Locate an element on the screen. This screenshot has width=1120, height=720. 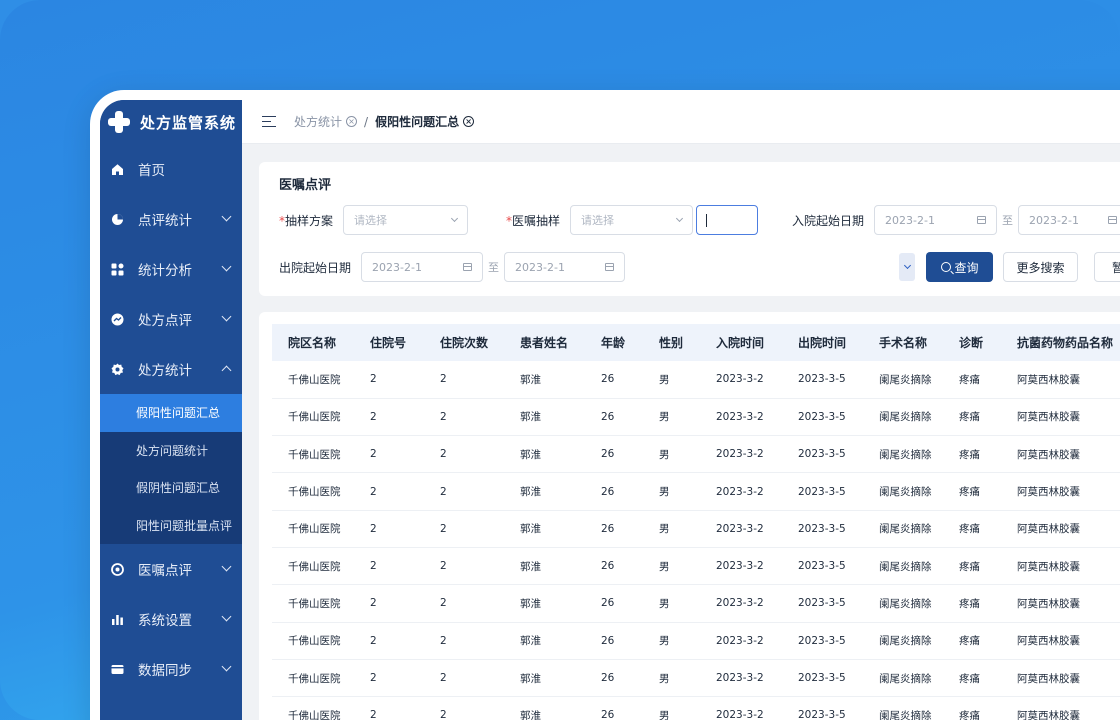
sidebar-item-prescription-review: 处方点评 is located at coordinates (171, 319).